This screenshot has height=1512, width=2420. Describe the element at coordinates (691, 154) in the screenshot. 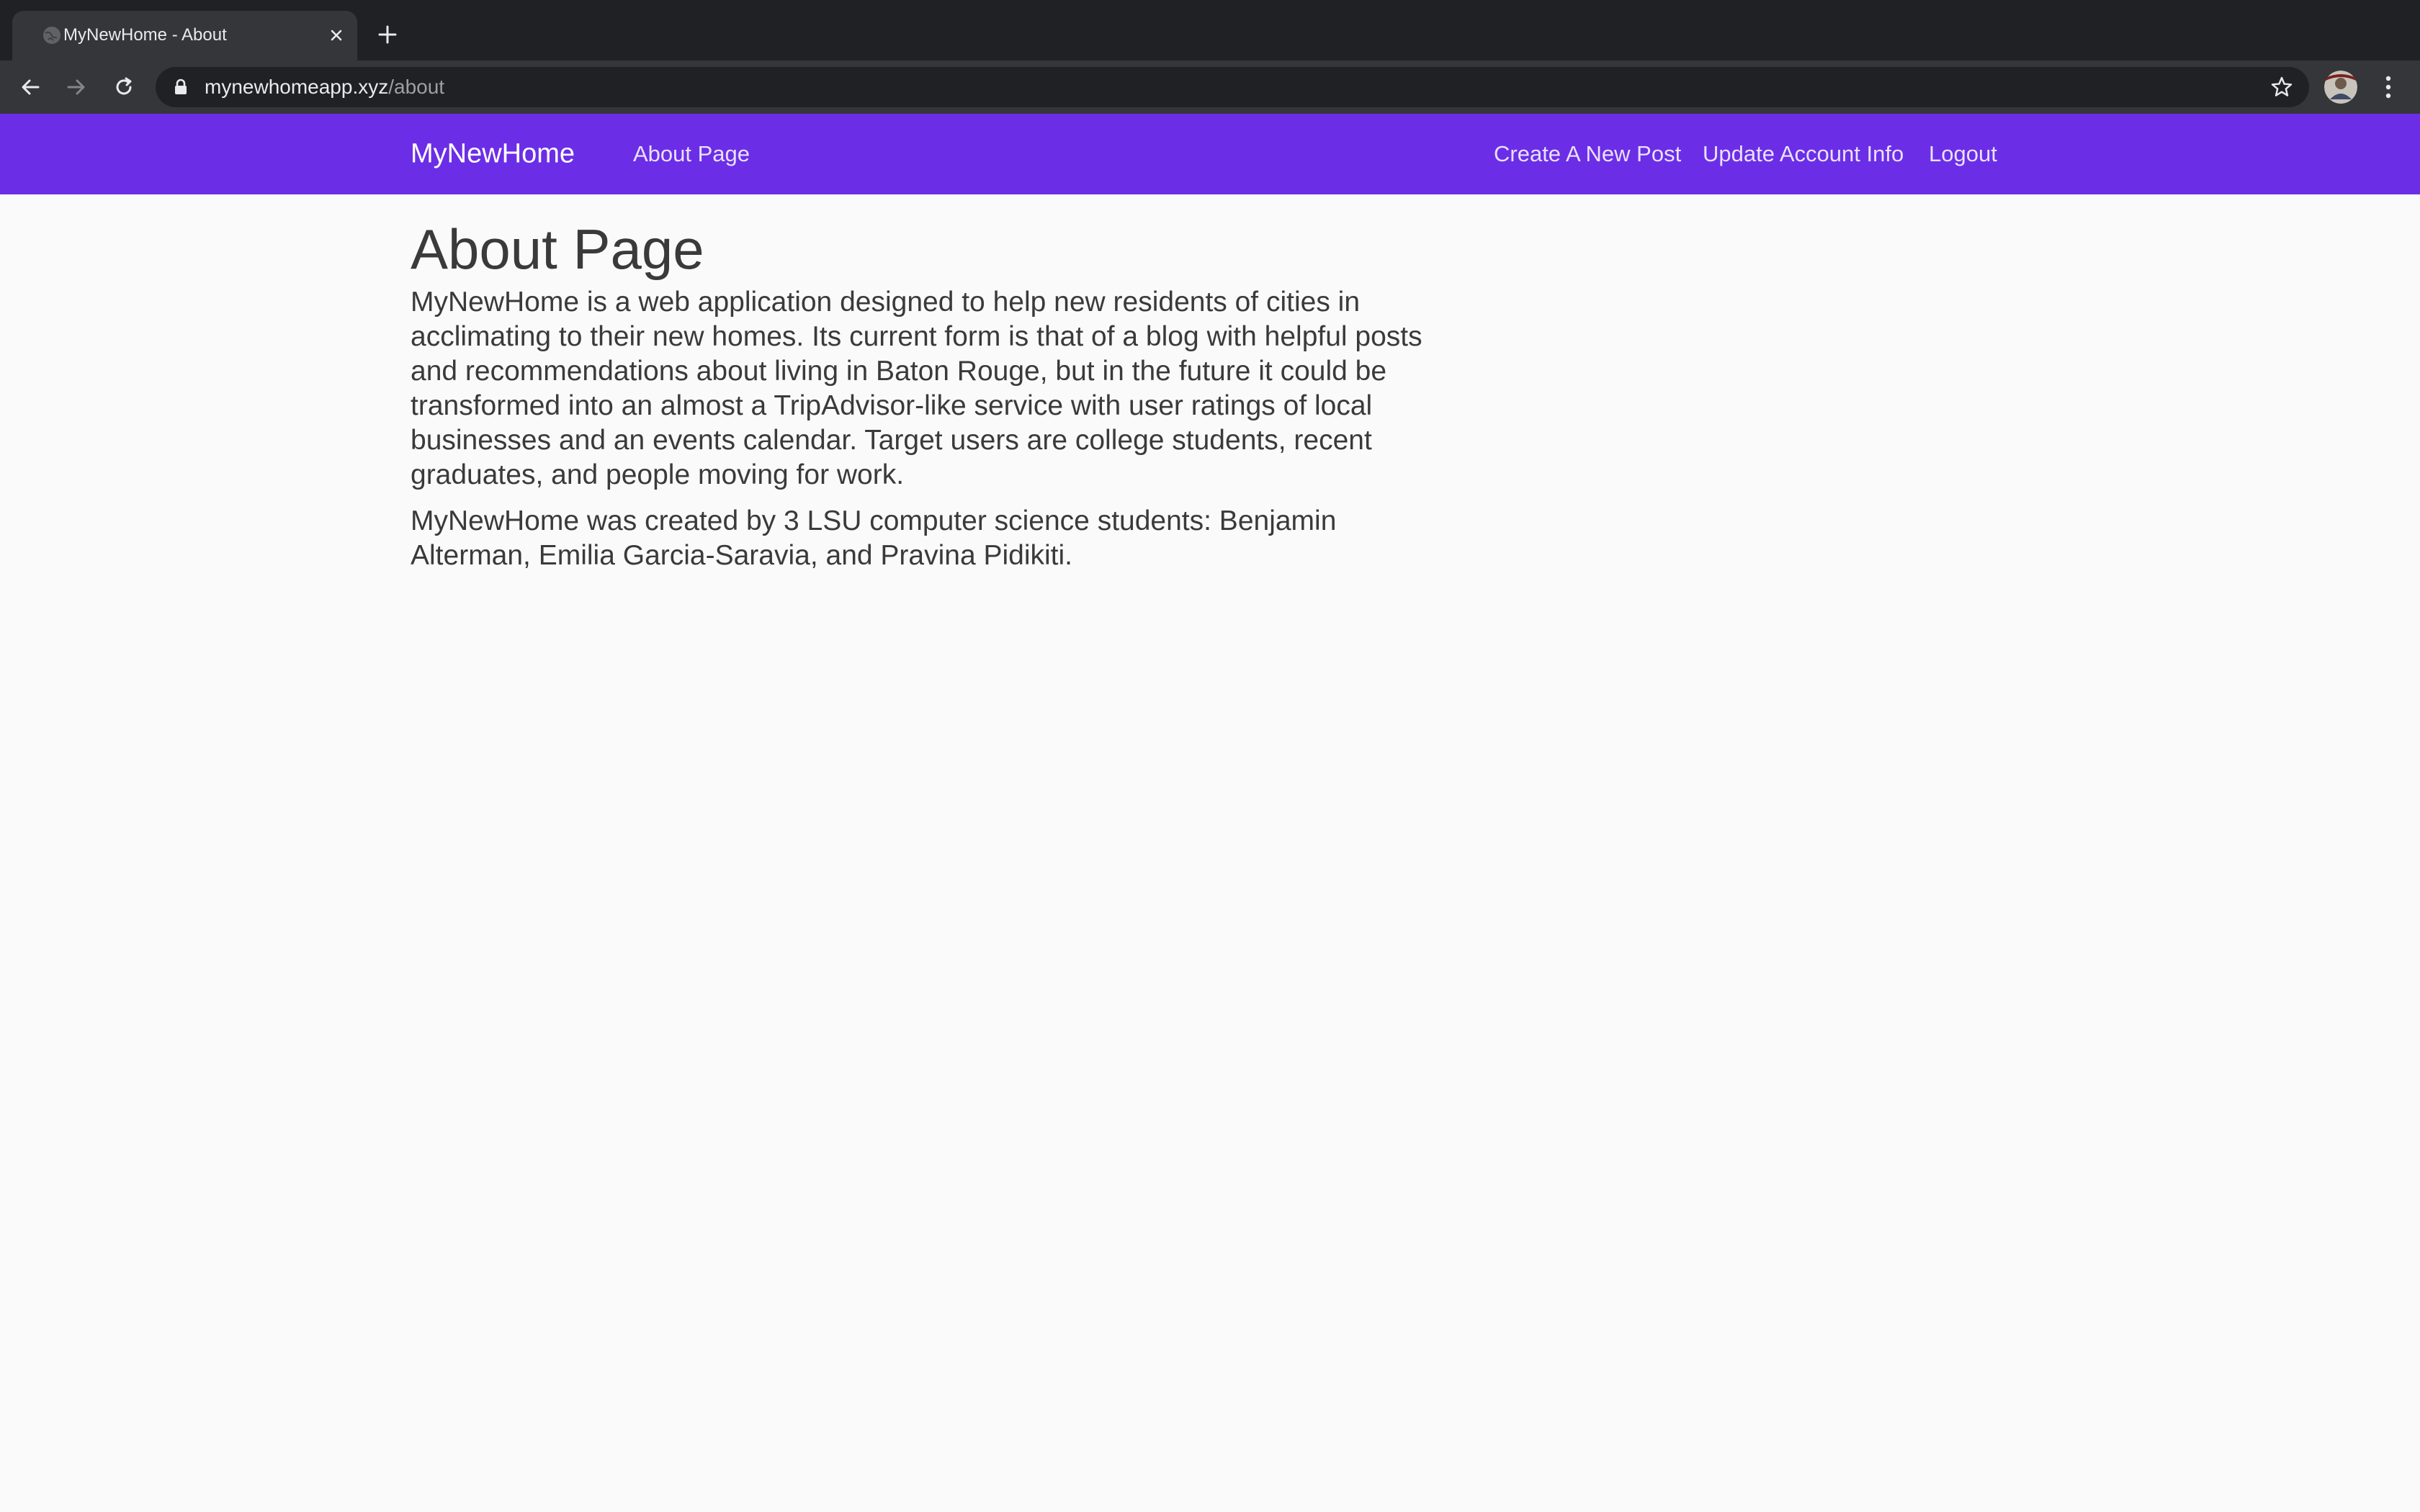

I see `nav-about-page: About Page` at that location.